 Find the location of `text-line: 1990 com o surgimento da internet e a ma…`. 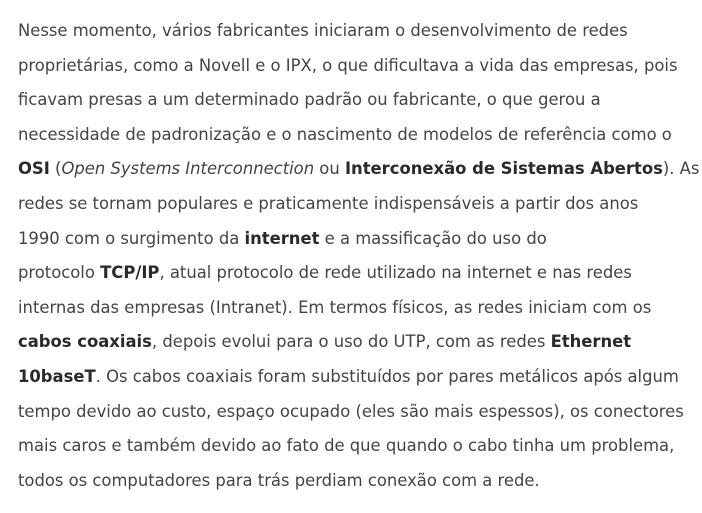

text-line: 1990 com o surgimento da internet e a ma… is located at coordinates (358, 239).